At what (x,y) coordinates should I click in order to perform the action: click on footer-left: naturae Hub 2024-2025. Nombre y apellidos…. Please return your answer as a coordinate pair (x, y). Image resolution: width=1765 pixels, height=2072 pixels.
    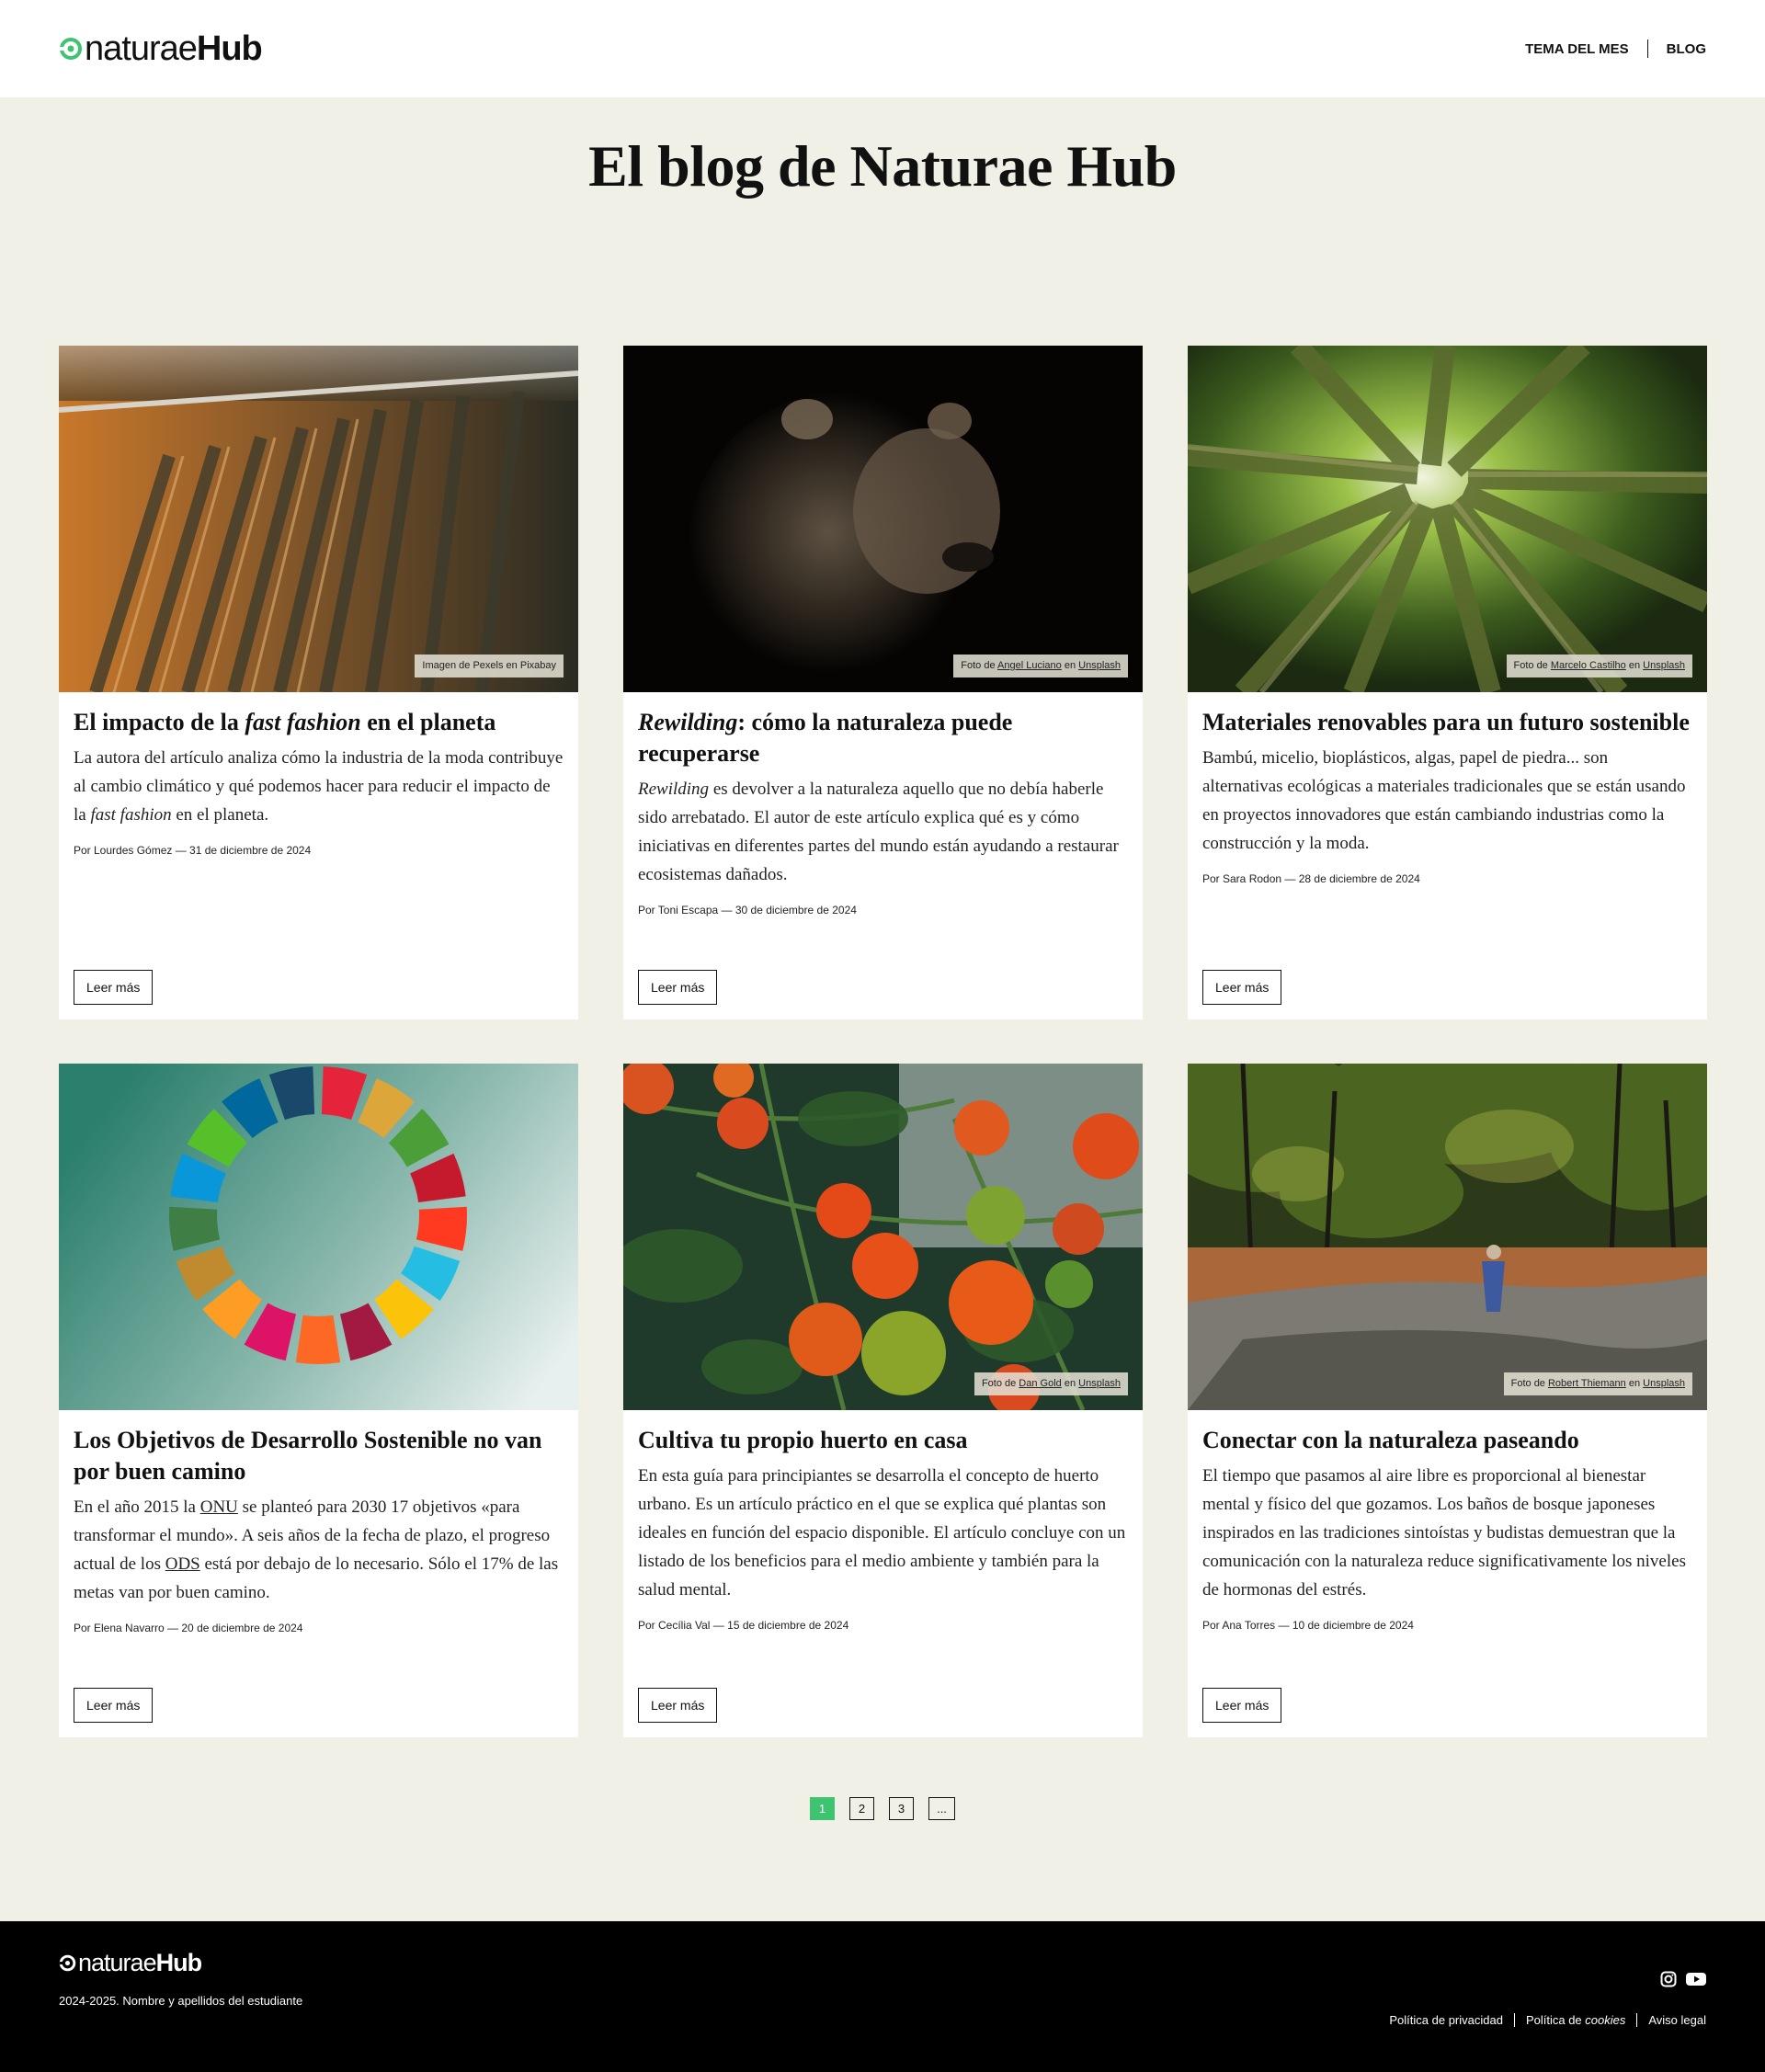
    Looking at the image, I should click on (181, 2011).